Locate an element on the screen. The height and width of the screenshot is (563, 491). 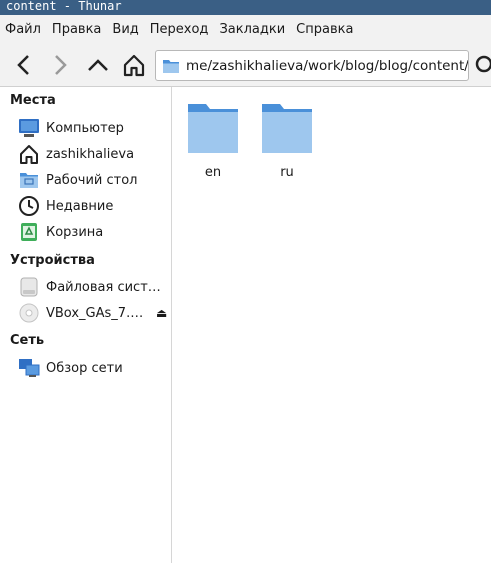
back-icon is located at coordinates (23, 65).